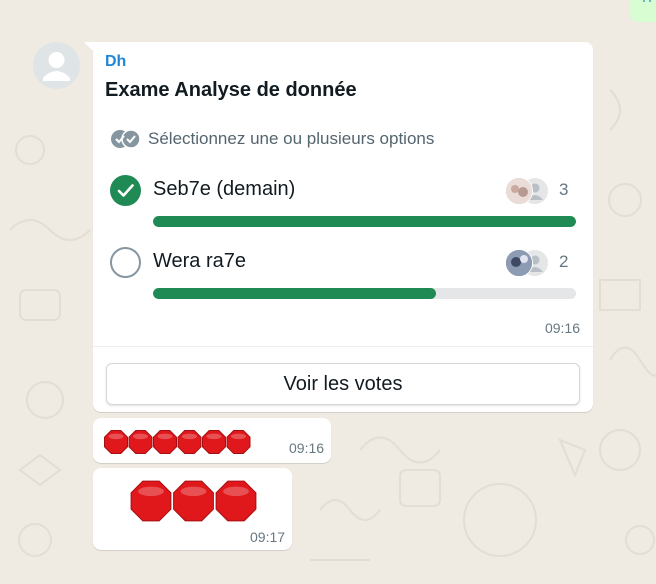  I want to click on outgoing-peek-text: n, so click(647, 3).